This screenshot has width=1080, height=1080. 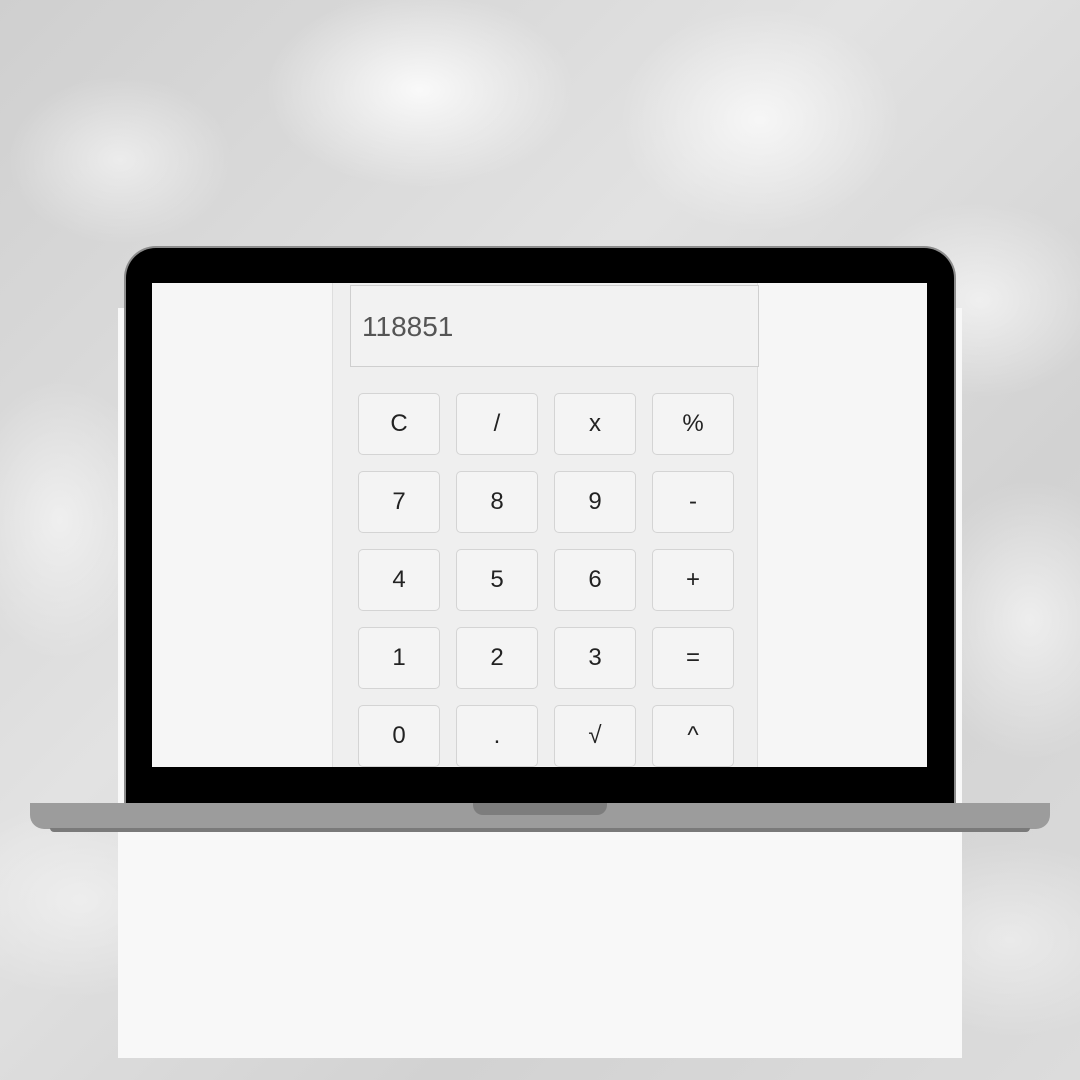 I want to click on multiply-button: x, so click(x=595, y=424).